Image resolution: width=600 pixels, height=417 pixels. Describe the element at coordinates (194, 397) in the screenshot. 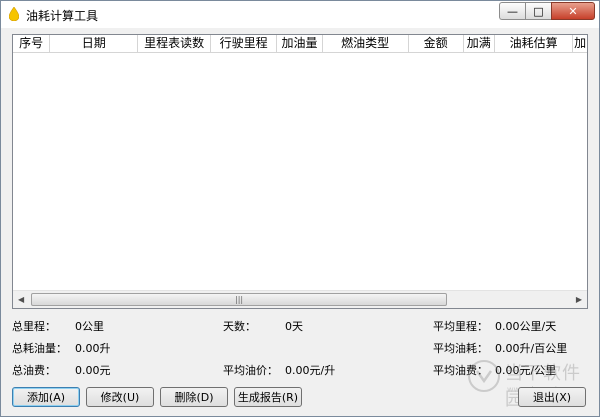

I see `delete-button: 删除(D)` at that location.